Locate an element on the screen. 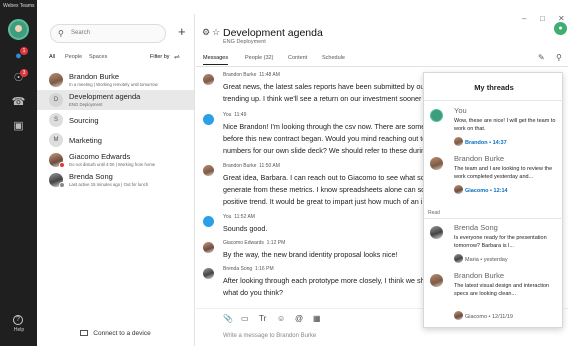  space-name: Sourcing is located at coordinates (84, 120).